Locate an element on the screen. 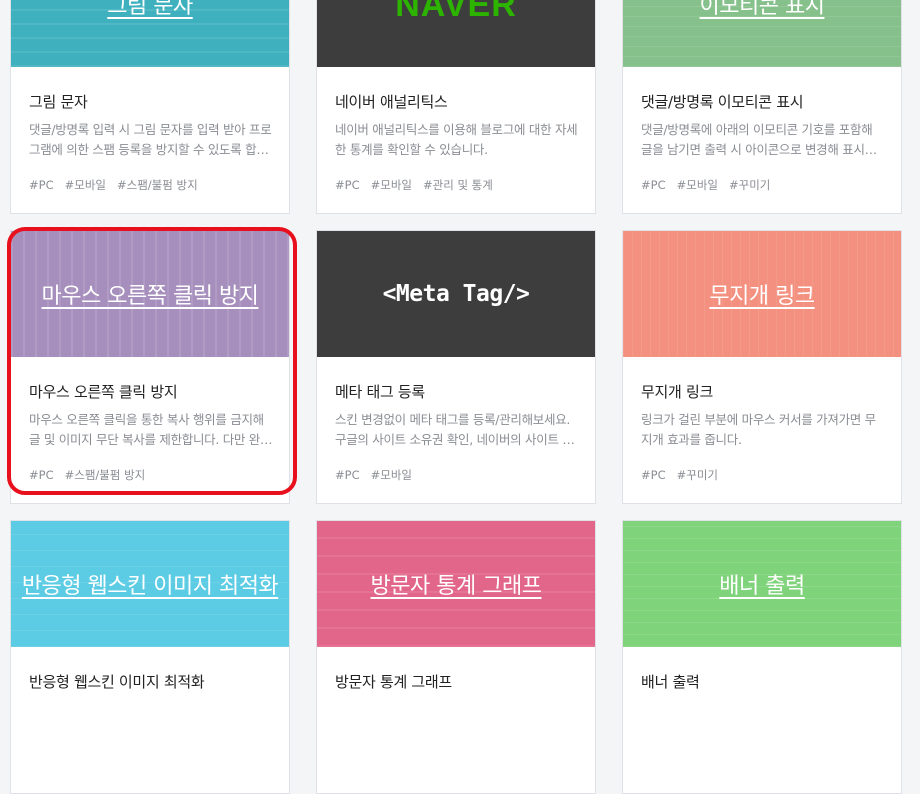  card-thumbnail: 무지개 링크 is located at coordinates (762, 294).